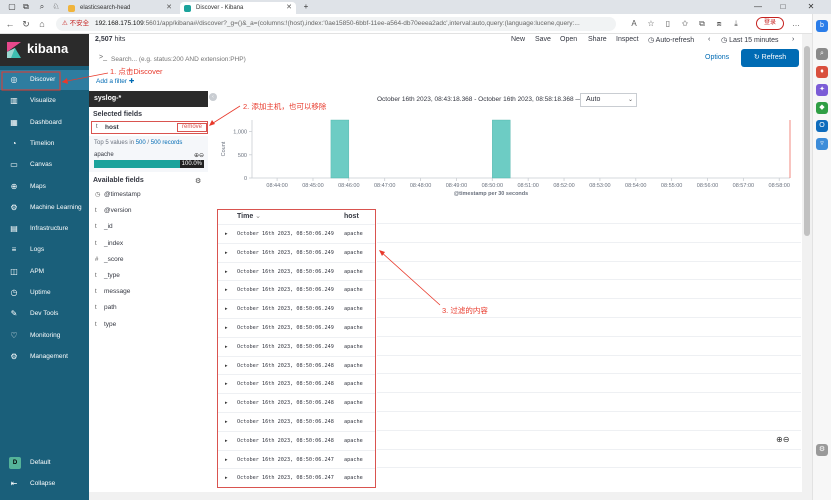 This screenshot has height=500, width=831. Describe the element at coordinates (198, 181) in the screenshot. I see `field-settings-gear-icon: ⚙` at that location.